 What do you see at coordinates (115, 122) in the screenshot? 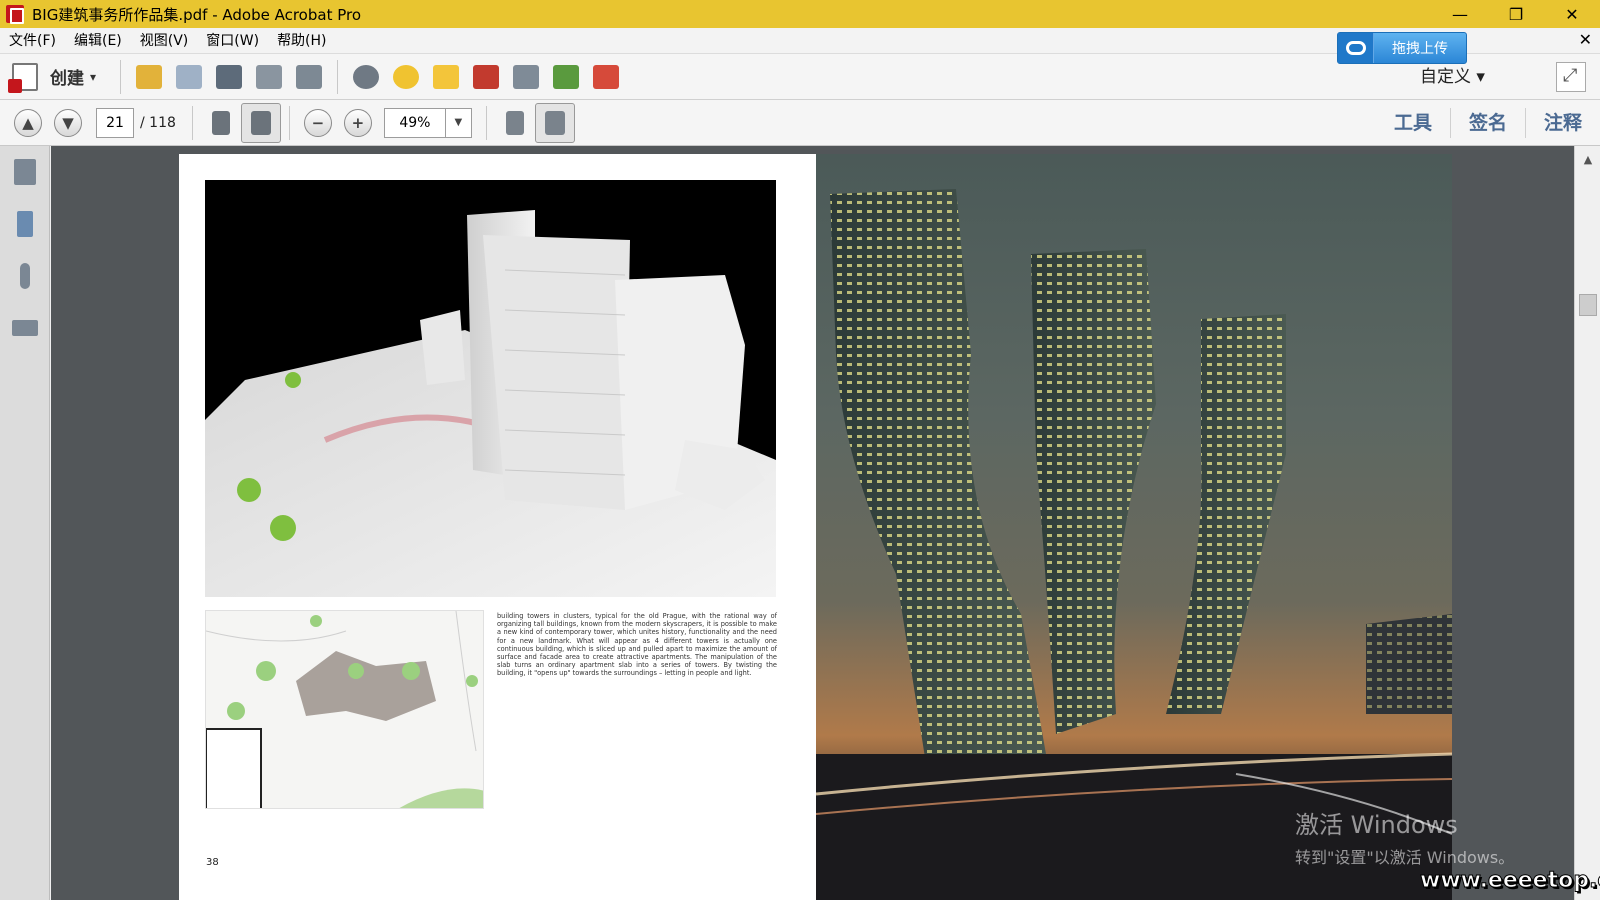
I see `page-number-input: 21` at bounding box center [115, 122].